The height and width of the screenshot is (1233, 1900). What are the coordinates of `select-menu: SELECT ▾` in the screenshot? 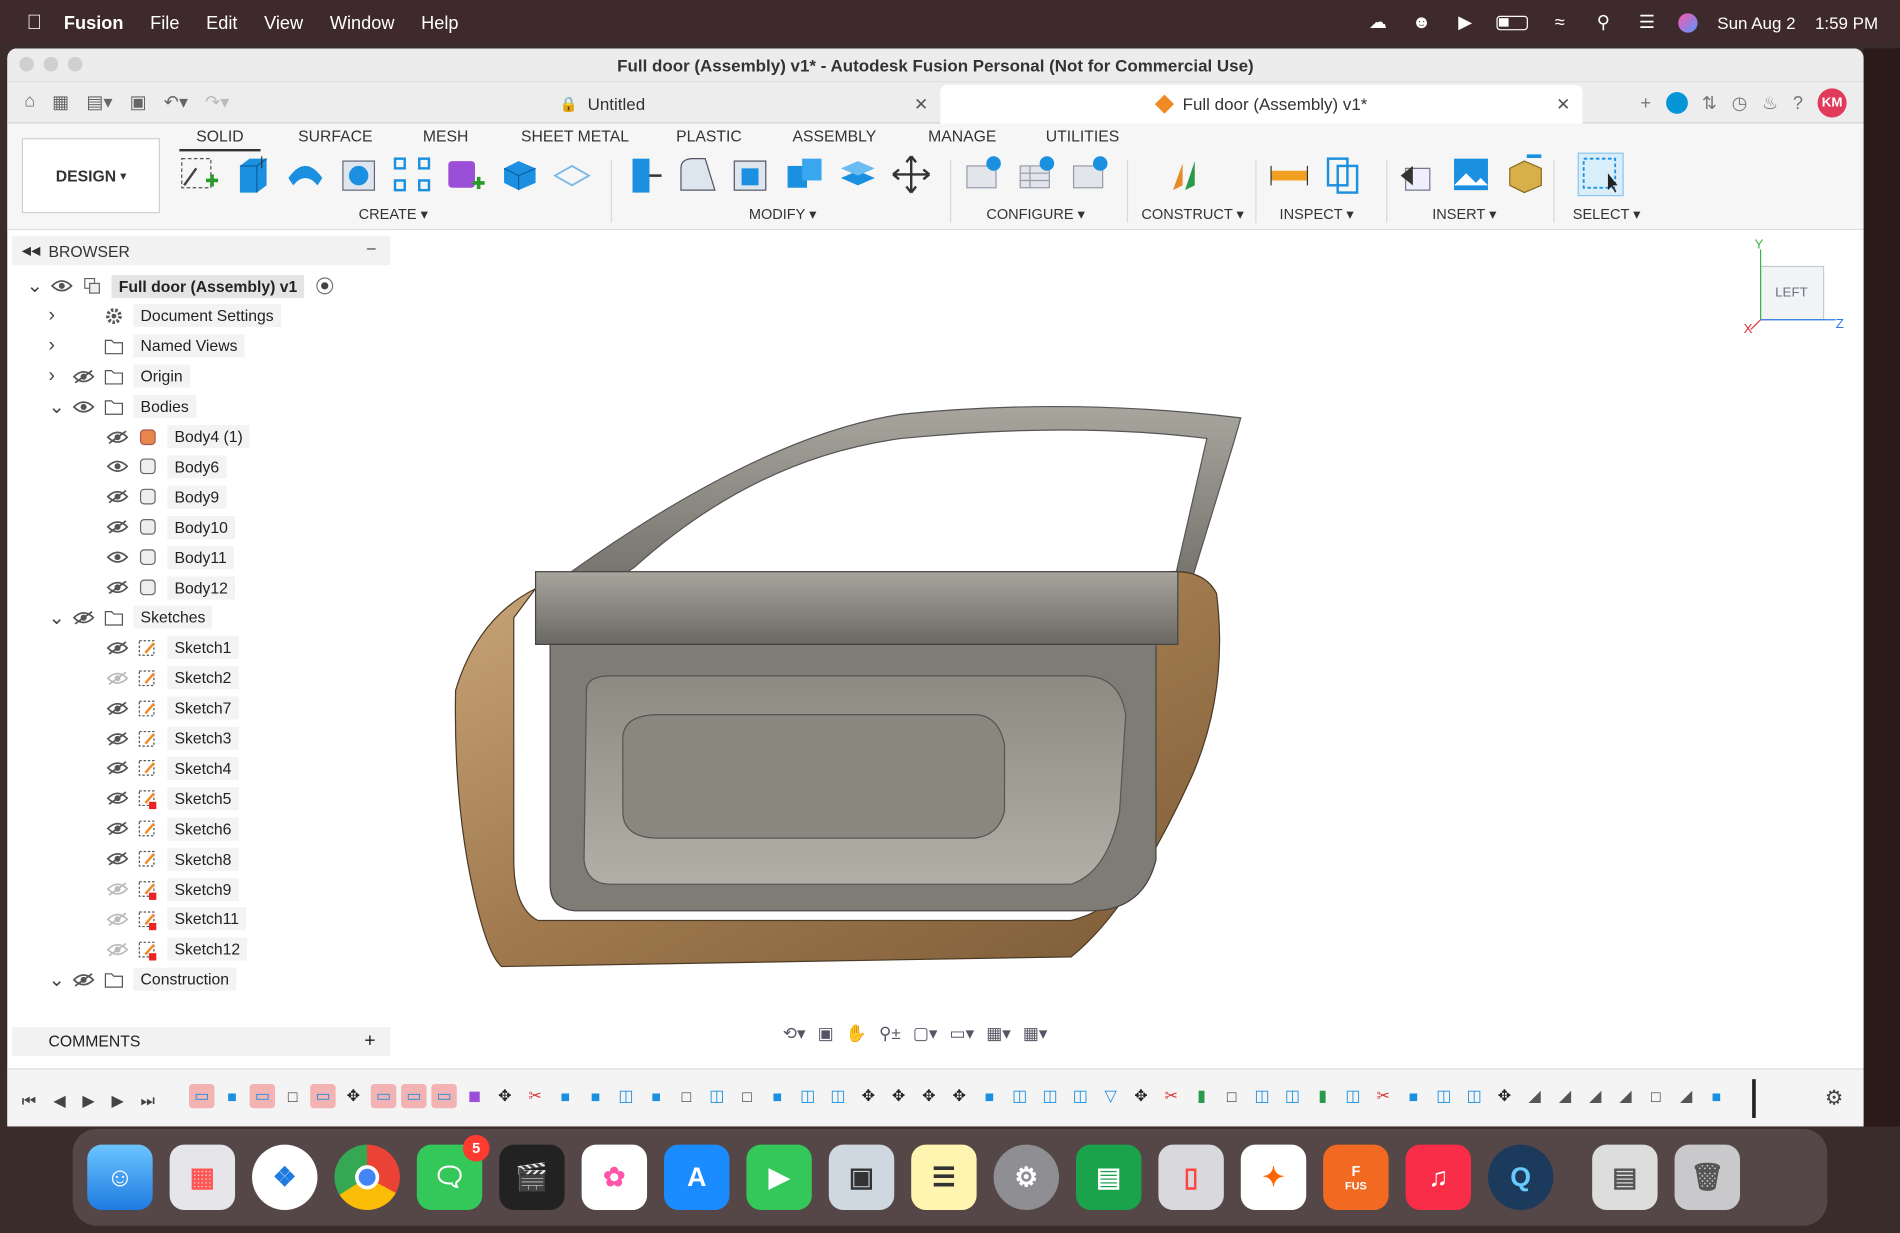 It's located at (1607, 214).